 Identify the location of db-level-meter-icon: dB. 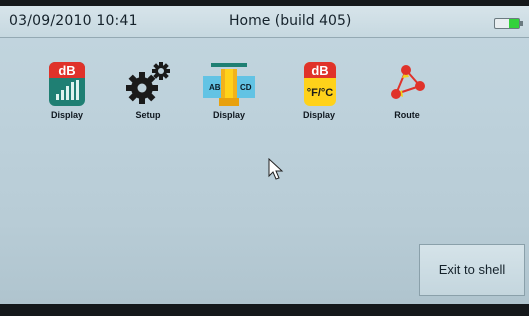
(67, 84).